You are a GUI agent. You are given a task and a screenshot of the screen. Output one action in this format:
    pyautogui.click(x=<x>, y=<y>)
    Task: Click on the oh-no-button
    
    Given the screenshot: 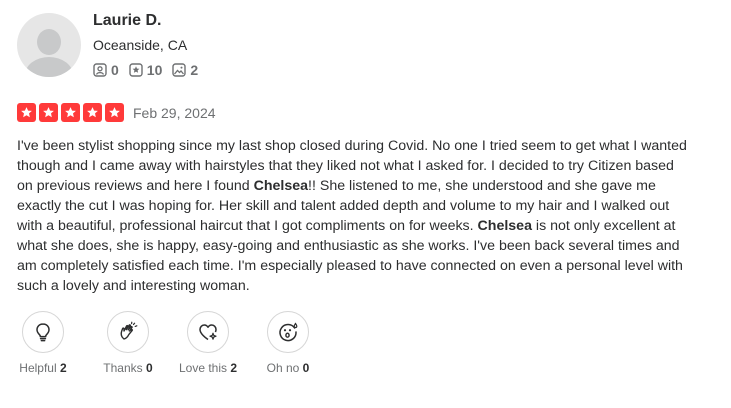 What is the action you would take?
    pyautogui.click(x=288, y=332)
    